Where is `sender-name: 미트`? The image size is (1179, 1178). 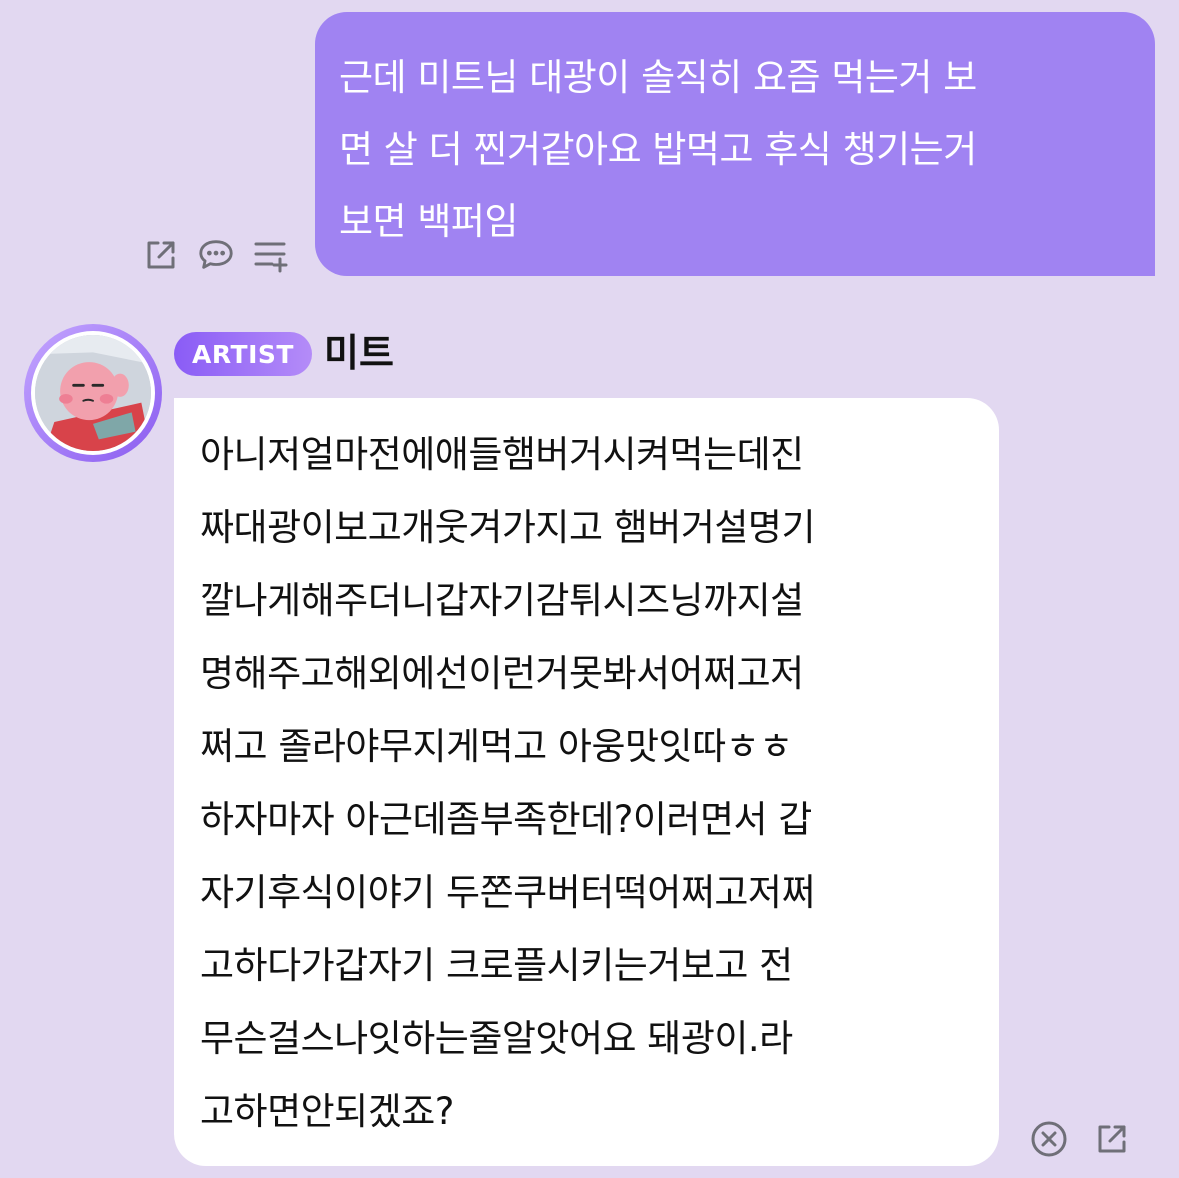 sender-name: 미트 is located at coordinates (359, 353).